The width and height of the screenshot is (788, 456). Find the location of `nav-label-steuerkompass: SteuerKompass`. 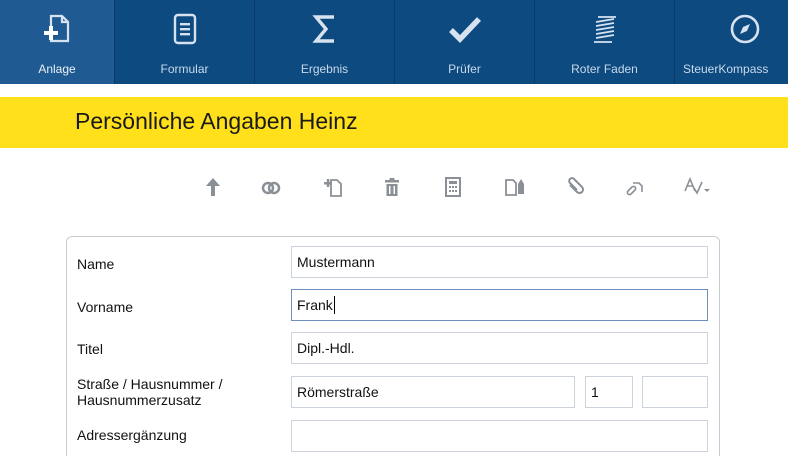

nav-label-steuerkompass: SteuerKompass is located at coordinates (726, 69).